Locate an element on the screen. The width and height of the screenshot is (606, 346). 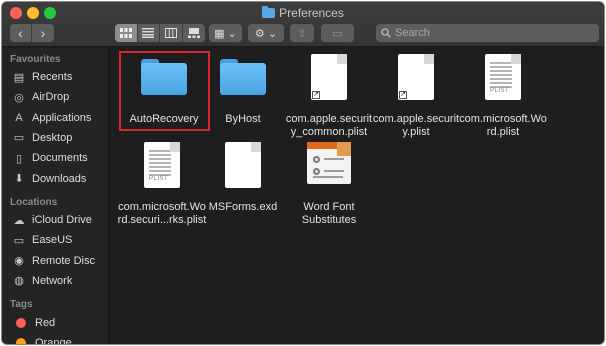
list-view-icon is located at coordinates (148, 33).